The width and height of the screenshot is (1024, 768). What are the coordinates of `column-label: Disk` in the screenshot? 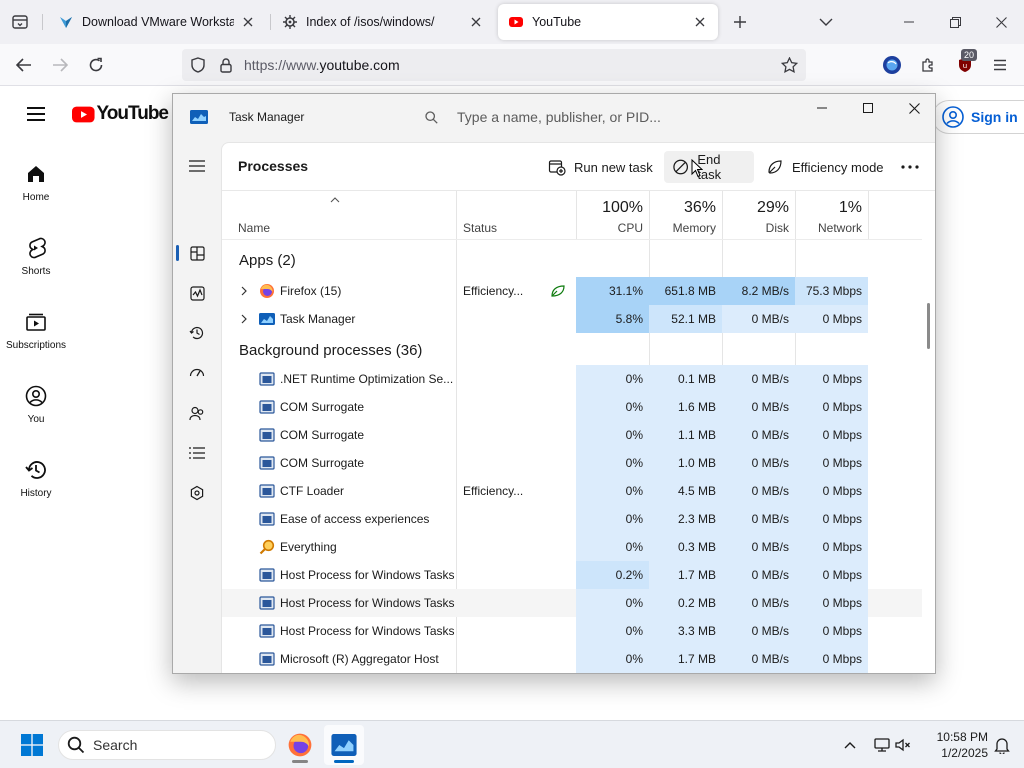 It's located at (777, 228).